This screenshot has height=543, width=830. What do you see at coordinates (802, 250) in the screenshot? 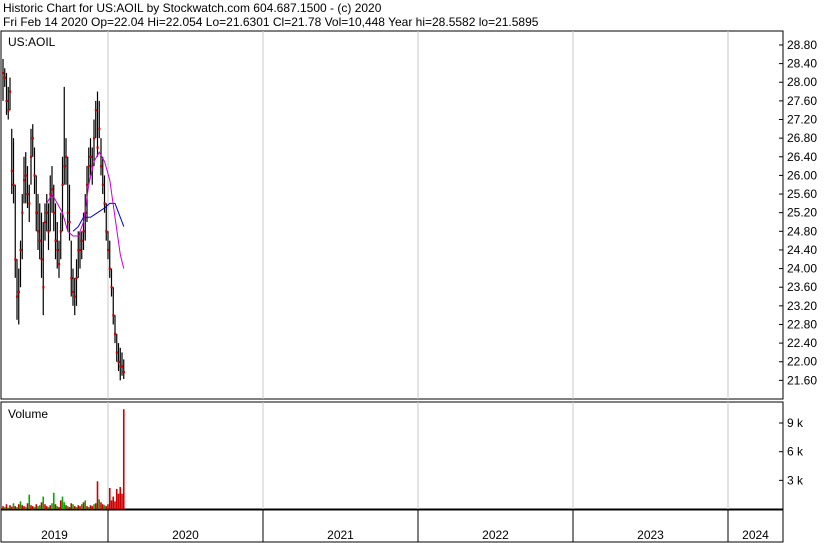
I see `price-y-tick-label: 24.40` at bounding box center [802, 250].